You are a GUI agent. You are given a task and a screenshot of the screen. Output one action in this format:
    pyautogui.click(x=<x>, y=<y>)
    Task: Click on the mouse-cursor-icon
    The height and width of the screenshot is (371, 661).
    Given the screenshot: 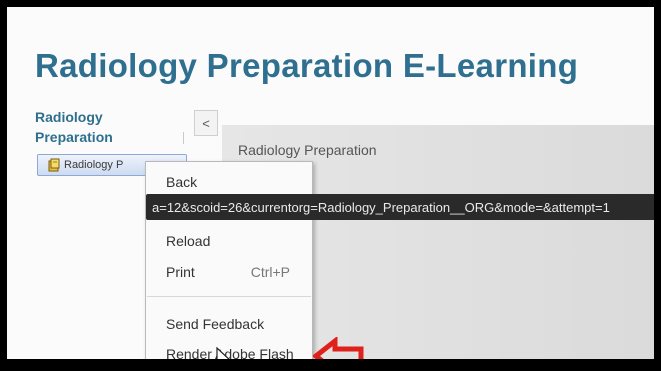 What is the action you would take?
    pyautogui.click(x=223, y=353)
    